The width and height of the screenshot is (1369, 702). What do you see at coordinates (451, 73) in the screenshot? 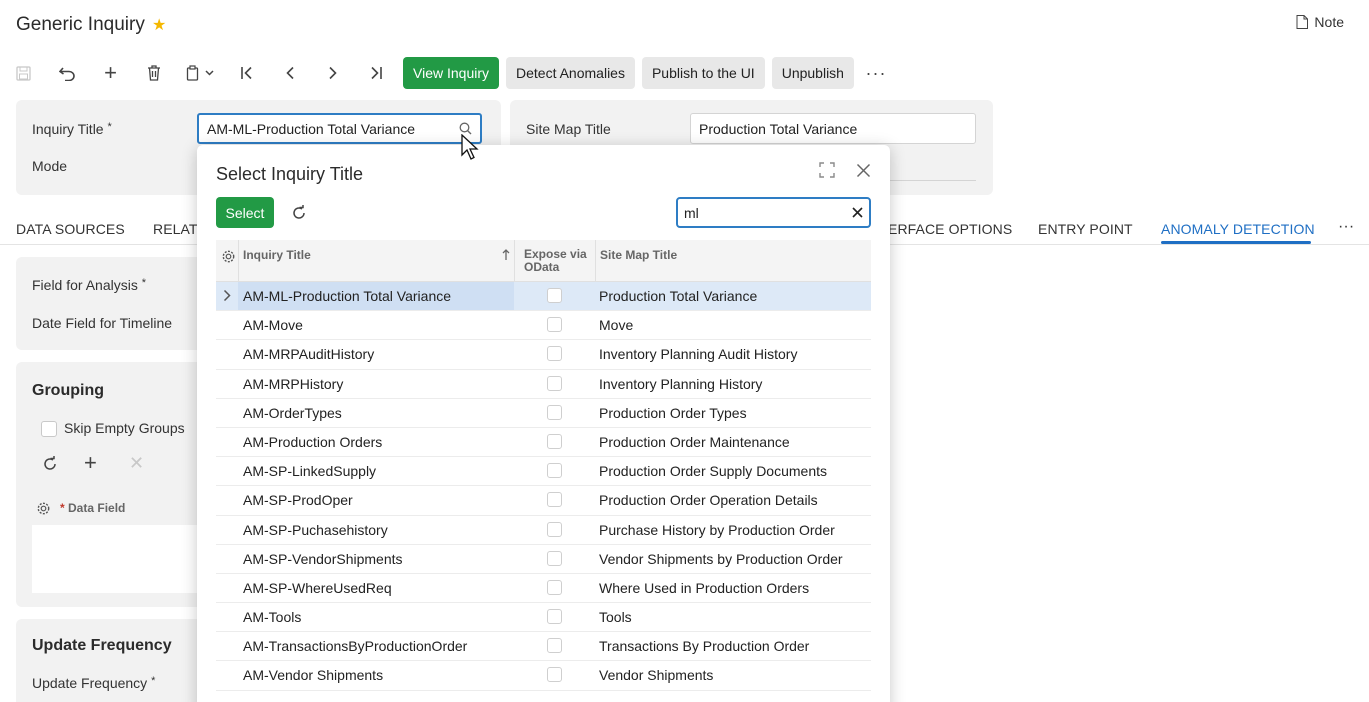
I see `view-inquiry-button: View Inquiry` at bounding box center [451, 73].